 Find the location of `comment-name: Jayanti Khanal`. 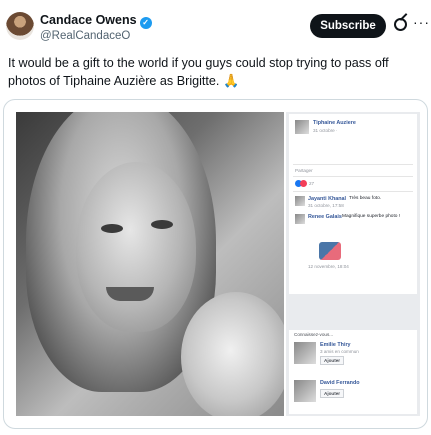

comment-name: Jayanti Khanal is located at coordinates (327, 199).